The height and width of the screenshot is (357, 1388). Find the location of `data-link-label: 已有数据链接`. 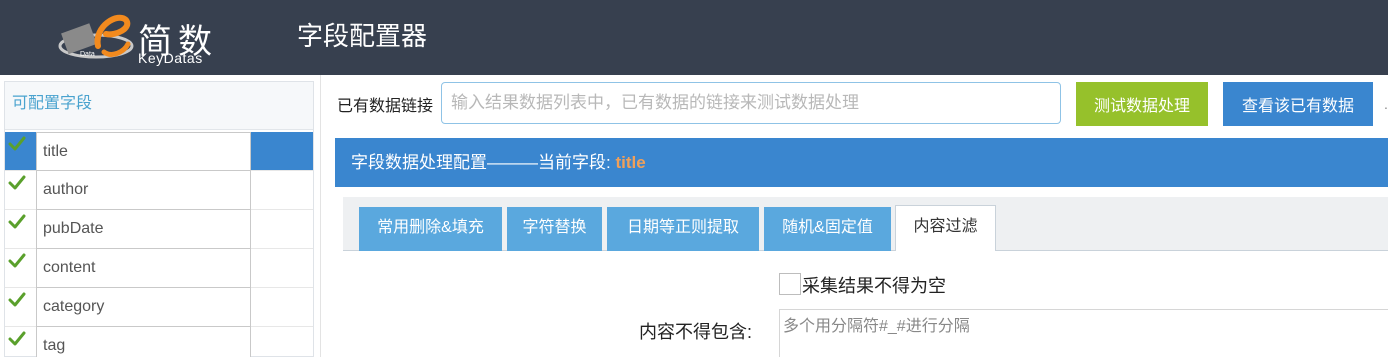

data-link-label: 已有数据链接 is located at coordinates (385, 106).